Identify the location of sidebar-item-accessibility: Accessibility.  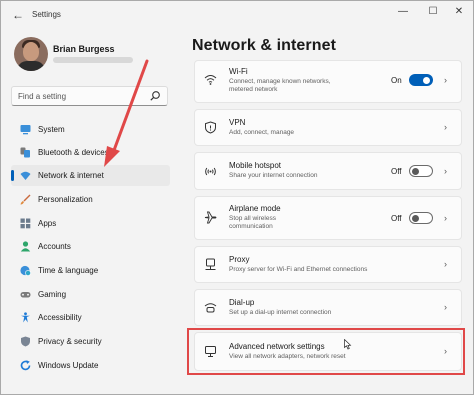
(90, 317).